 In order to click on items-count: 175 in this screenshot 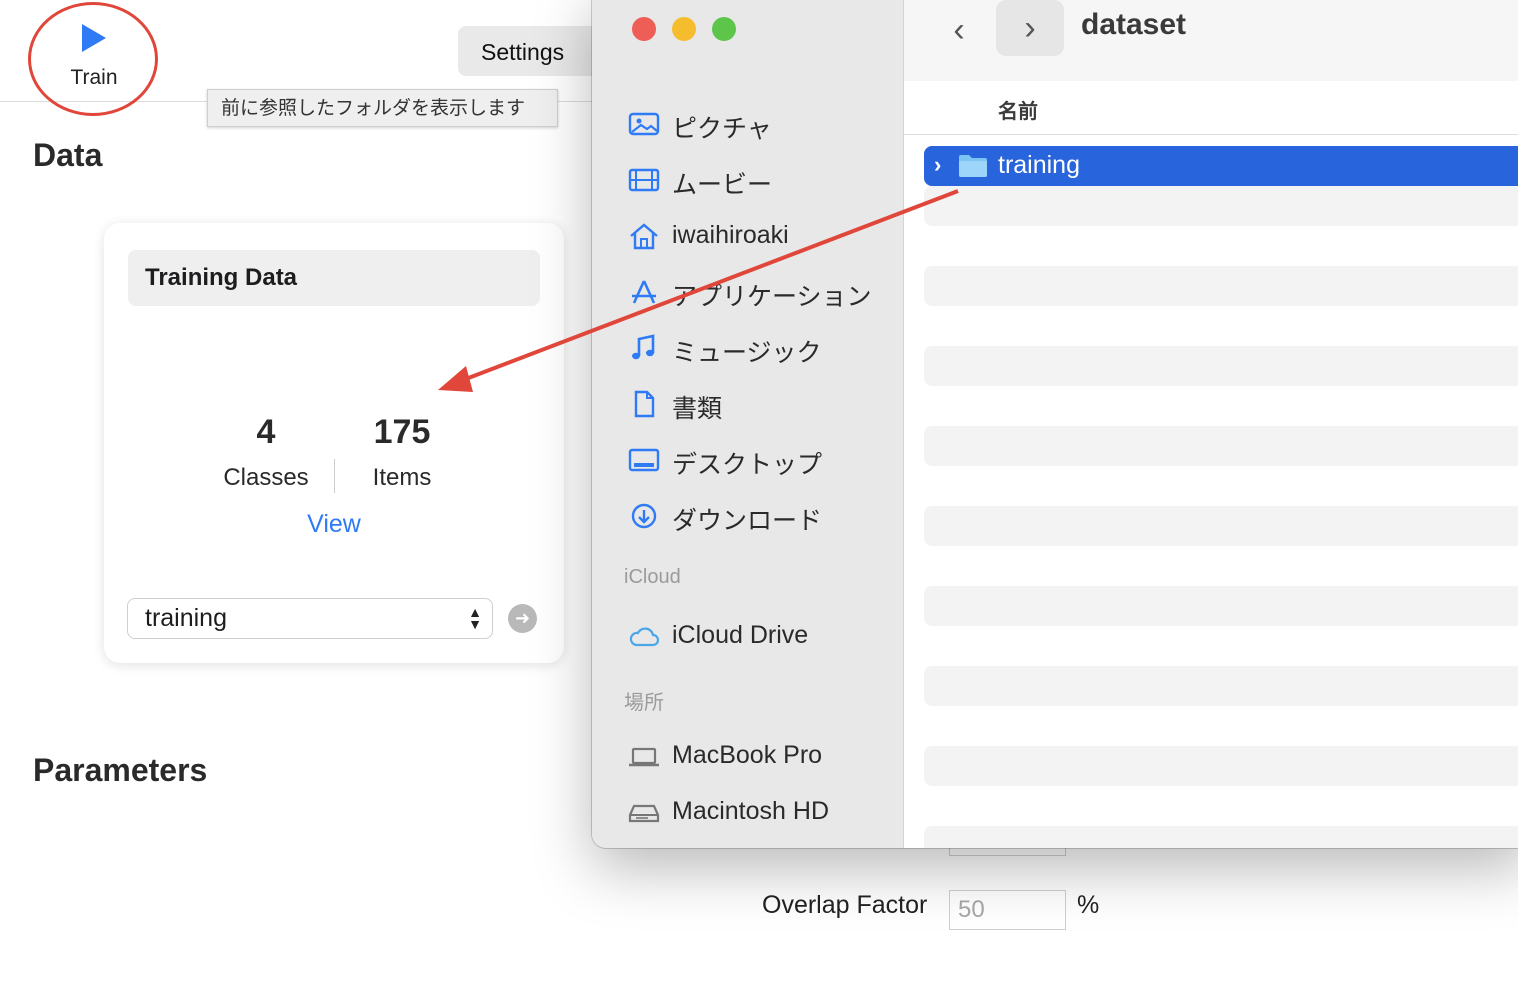, I will do `click(402, 432)`.